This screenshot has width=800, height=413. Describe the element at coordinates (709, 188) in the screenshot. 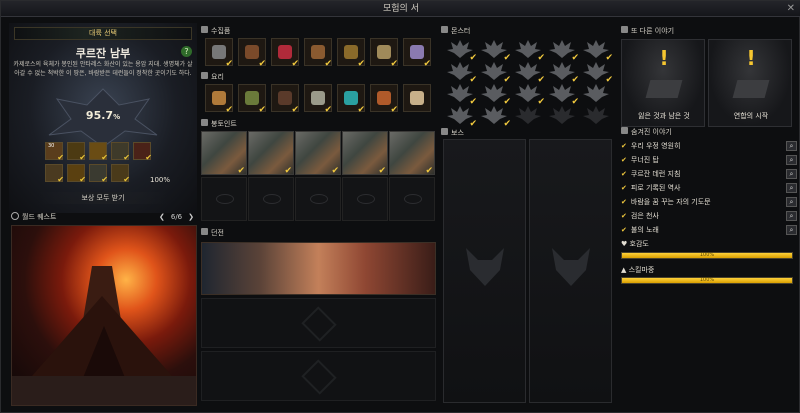

I see `hidden-story-item: ✔ 피로 기록된 역사 ⌕` at that location.